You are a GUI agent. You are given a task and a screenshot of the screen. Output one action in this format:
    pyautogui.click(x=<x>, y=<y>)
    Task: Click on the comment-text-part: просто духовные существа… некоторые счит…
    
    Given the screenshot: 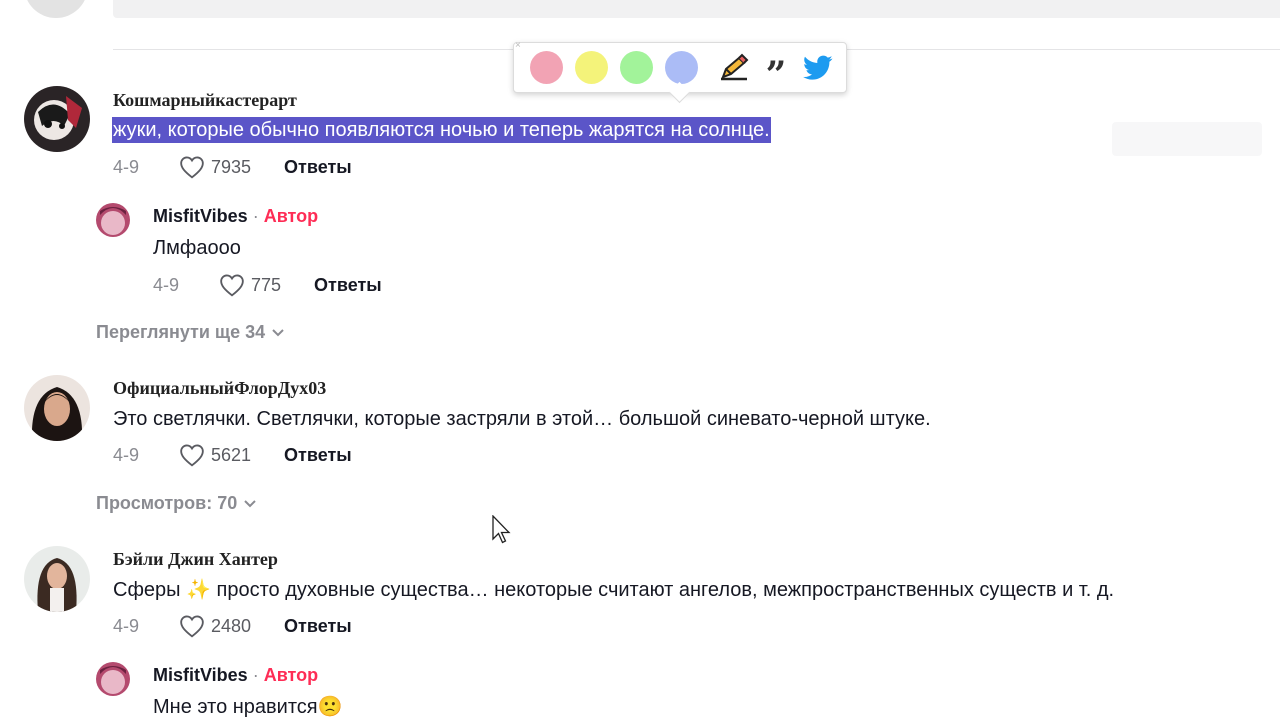 What is the action you would take?
    pyautogui.click(x=662, y=590)
    